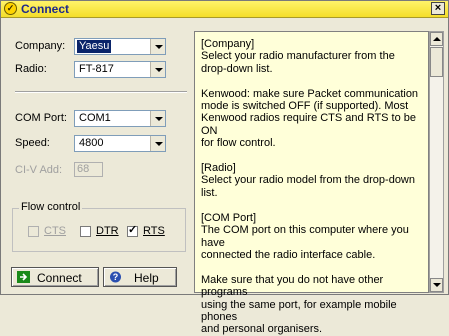  What do you see at coordinates (23, 277) in the screenshot?
I see `arrow-right-icon` at bounding box center [23, 277].